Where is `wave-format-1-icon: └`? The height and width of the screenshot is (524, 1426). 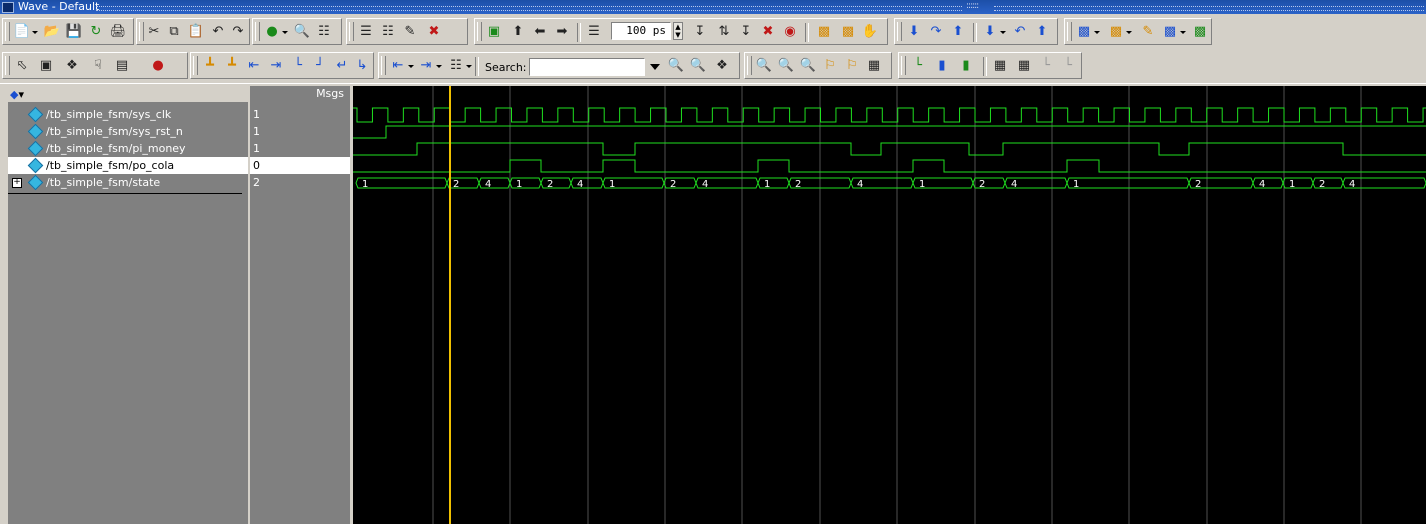 wave-format-1-icon: └ is located at coordinates (918, 66).